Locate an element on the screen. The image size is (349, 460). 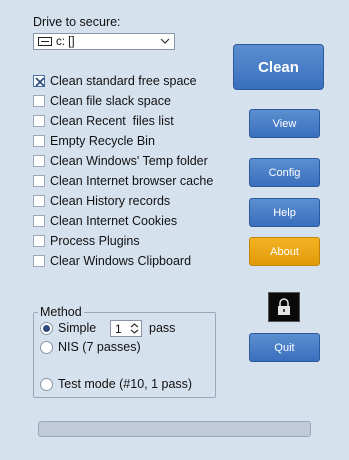
lock-icon is located at coordinates (284, 307).